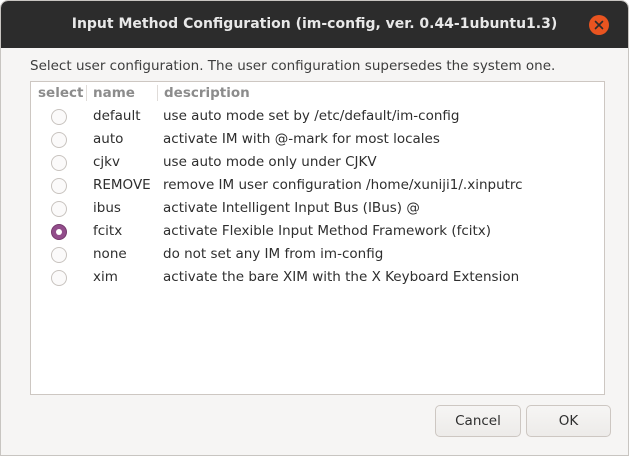 This screenshot has width=629, height=456. Describe the element at coordinates (117, 116) in the screenshot. I see `row-name: default` at that location.